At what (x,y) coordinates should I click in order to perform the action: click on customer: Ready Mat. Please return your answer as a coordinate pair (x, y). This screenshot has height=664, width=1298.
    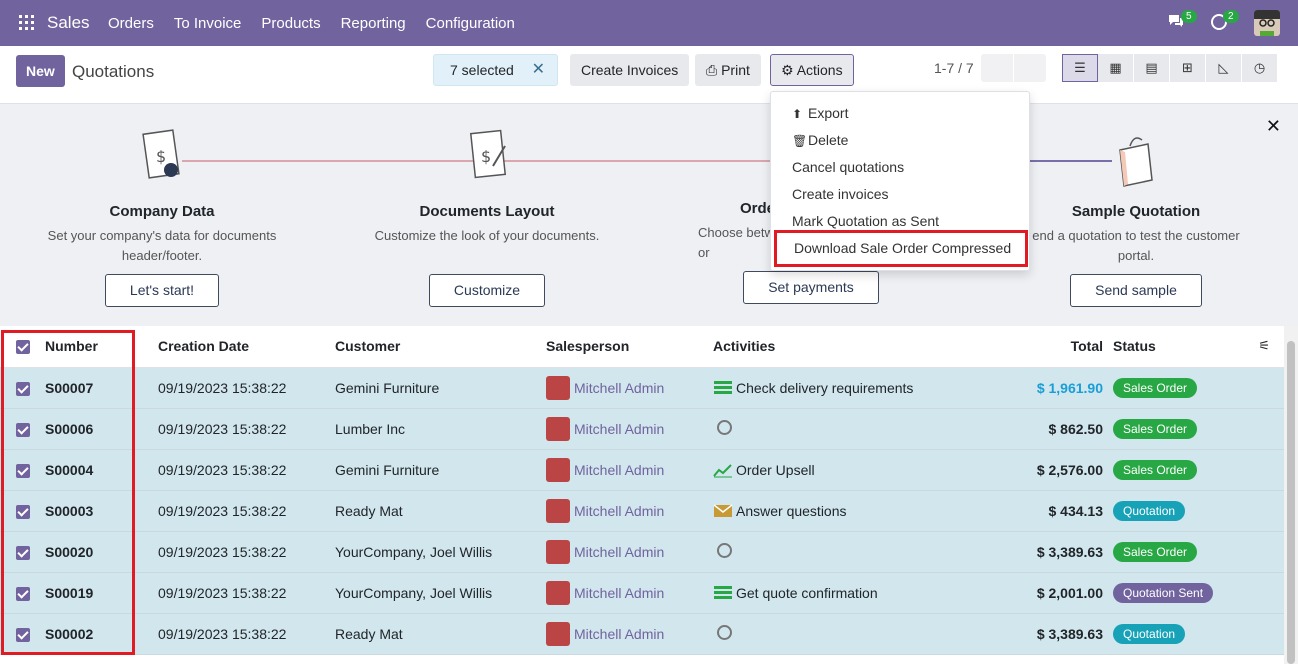
    Looking at the image, I should click on (440, 511).